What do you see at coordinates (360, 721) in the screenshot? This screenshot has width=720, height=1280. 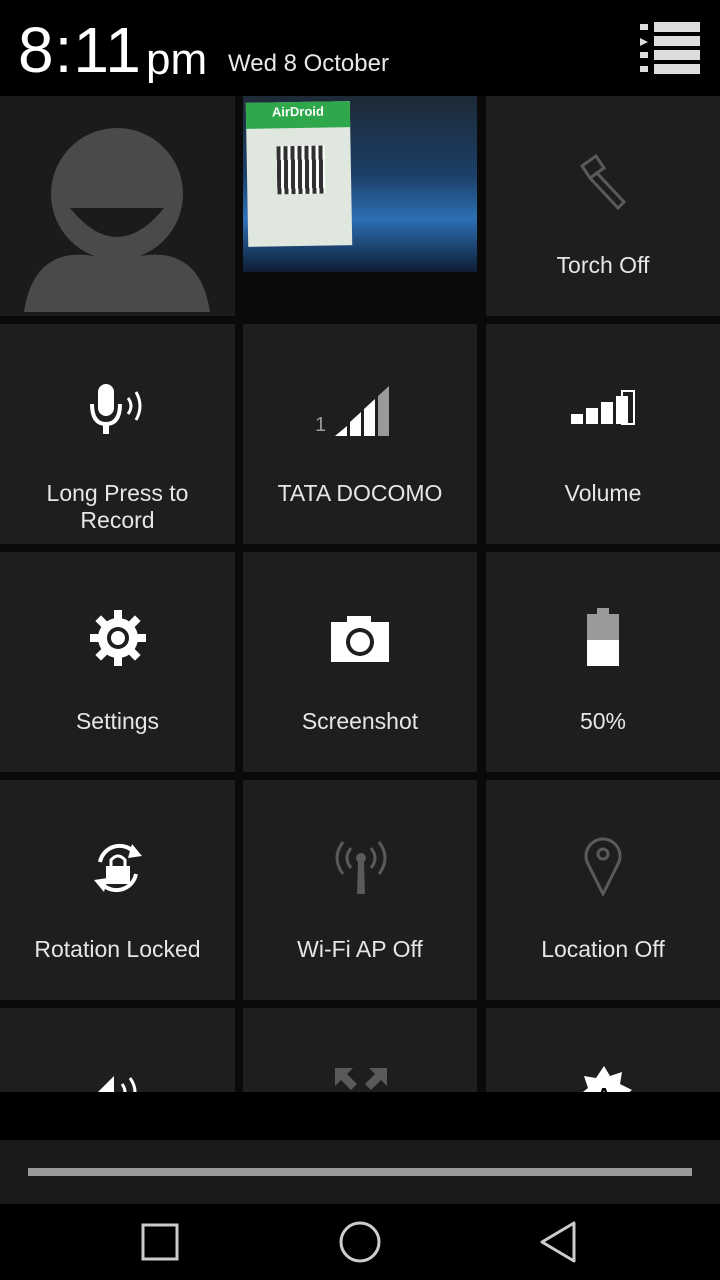 I see `tile-screenshot-label: Screenshot` at bounding box center [360, 721].